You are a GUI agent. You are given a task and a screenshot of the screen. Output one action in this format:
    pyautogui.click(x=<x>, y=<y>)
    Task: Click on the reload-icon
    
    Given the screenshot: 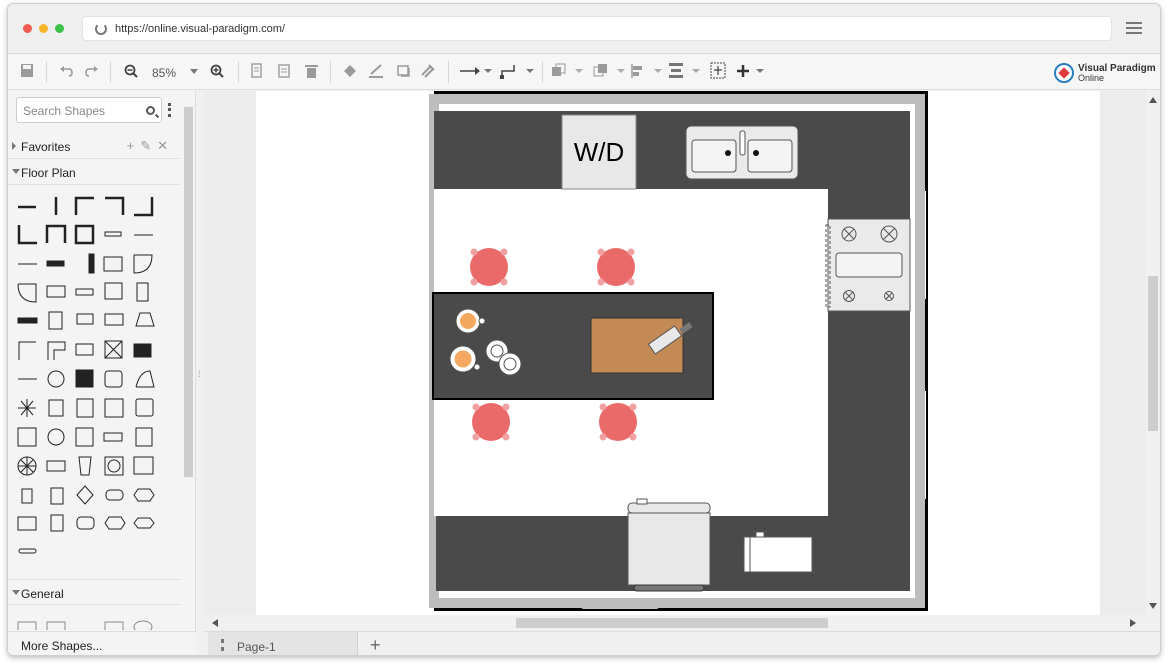 What is the action you would take?
    pyautogui.click(x=101, y=29)
    